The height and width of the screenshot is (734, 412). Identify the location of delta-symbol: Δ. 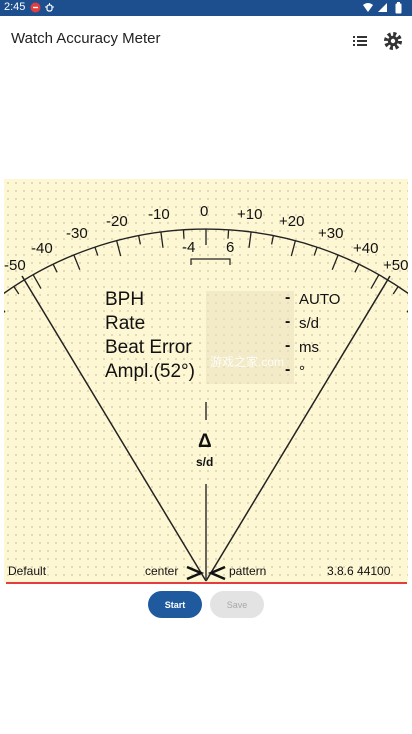
(205, 441).